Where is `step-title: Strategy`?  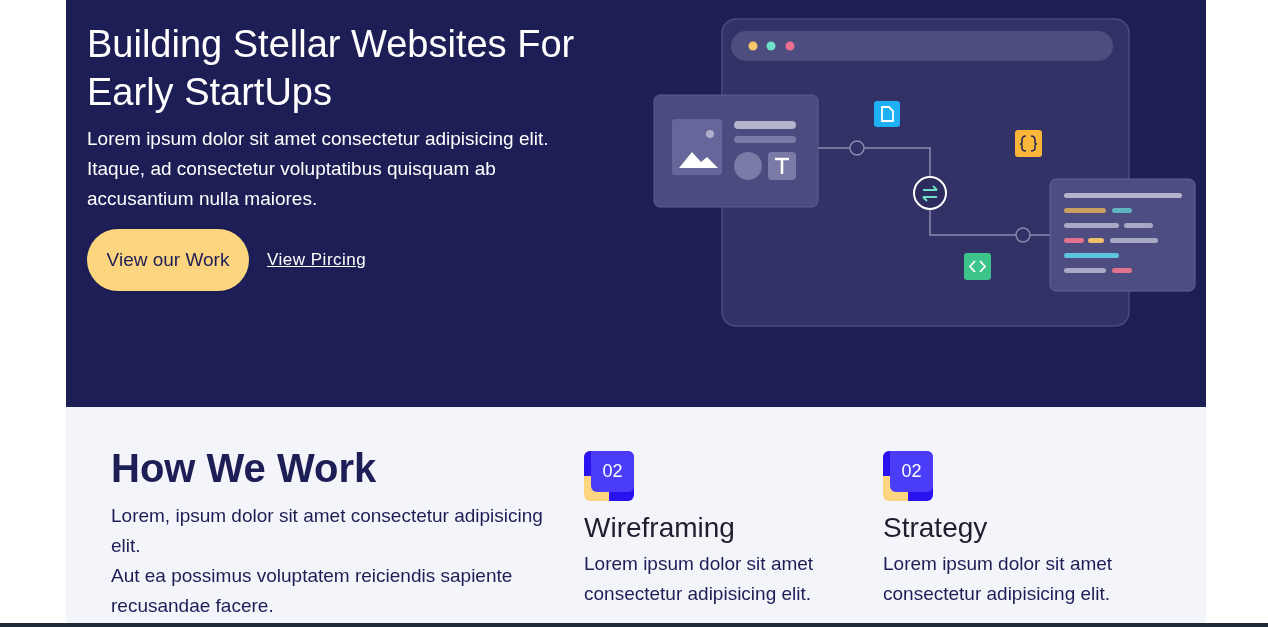 step-title: Strategy is located at coordinates (936, 528).